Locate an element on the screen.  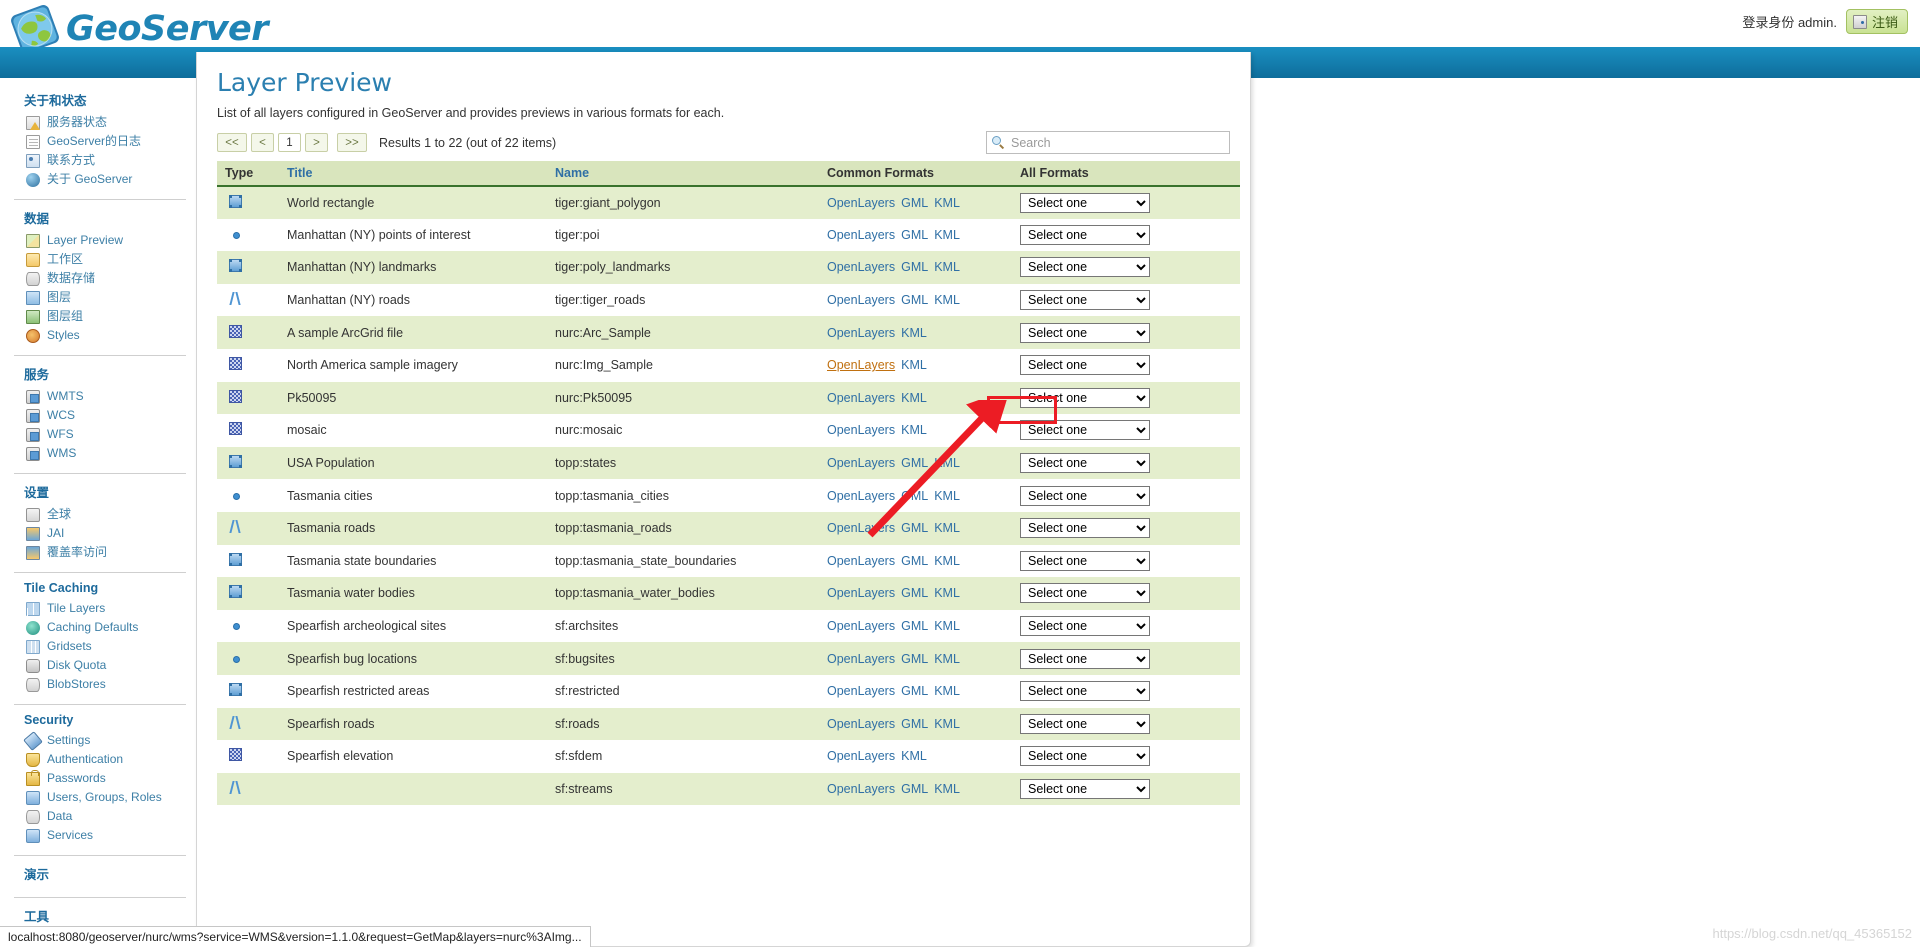
nav-heading-demo: 演示 is located at coordinates (98, 872).